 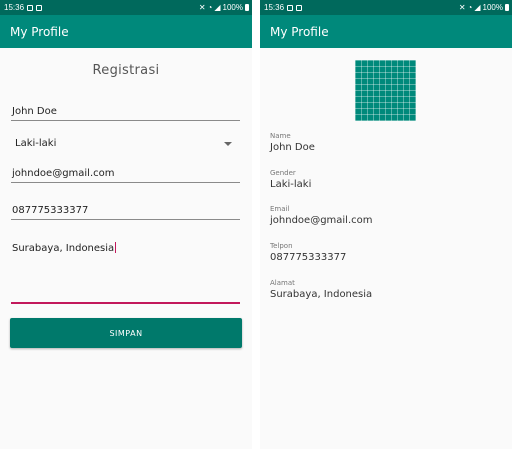 I want to click on name-field: John Doe, so click(x=125, y=114).